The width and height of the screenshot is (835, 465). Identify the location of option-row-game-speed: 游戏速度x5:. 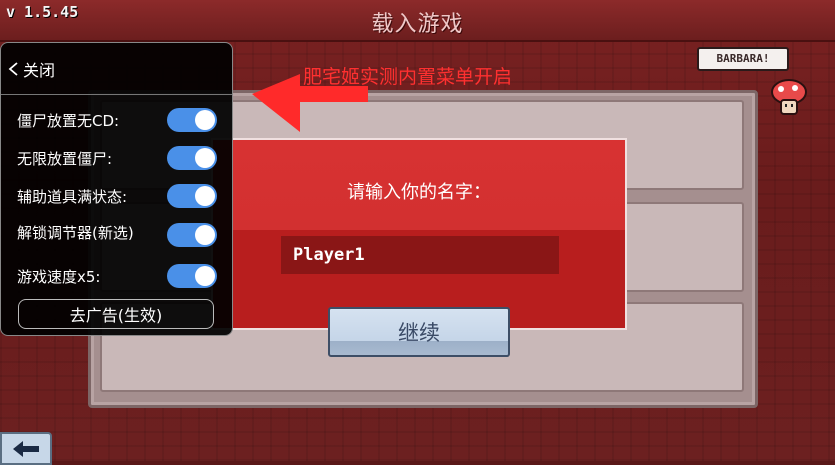
(117, 276).